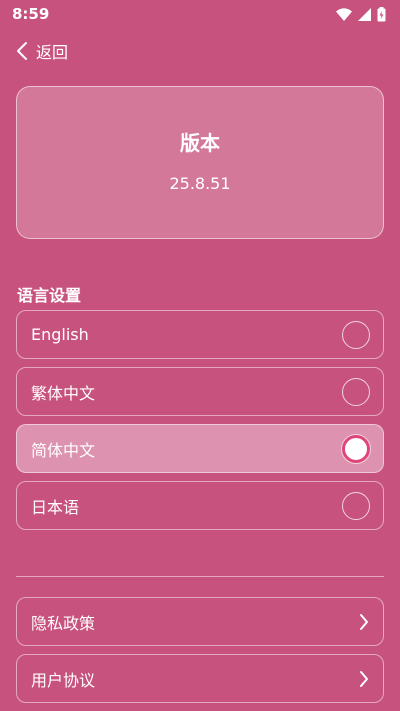 This screenshot has height=711, width=400. What do you see at coordinates (55, 507) in the screenshot?
I see `language-option-label: 日本语` at bounding box center [55, 507].